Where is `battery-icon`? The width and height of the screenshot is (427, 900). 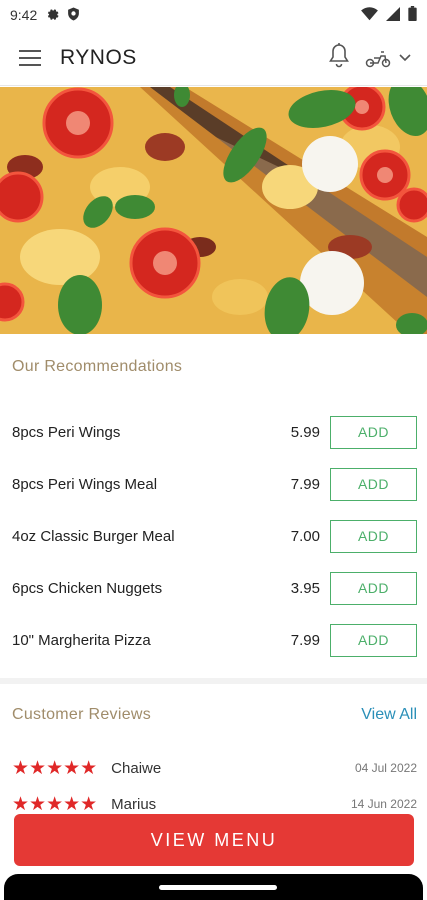 battery-icon is located at coordinates (412, 15).